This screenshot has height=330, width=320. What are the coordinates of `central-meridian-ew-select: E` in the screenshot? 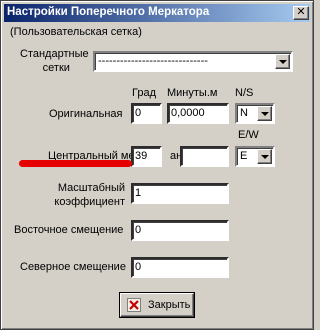 It's located at (255, 156).